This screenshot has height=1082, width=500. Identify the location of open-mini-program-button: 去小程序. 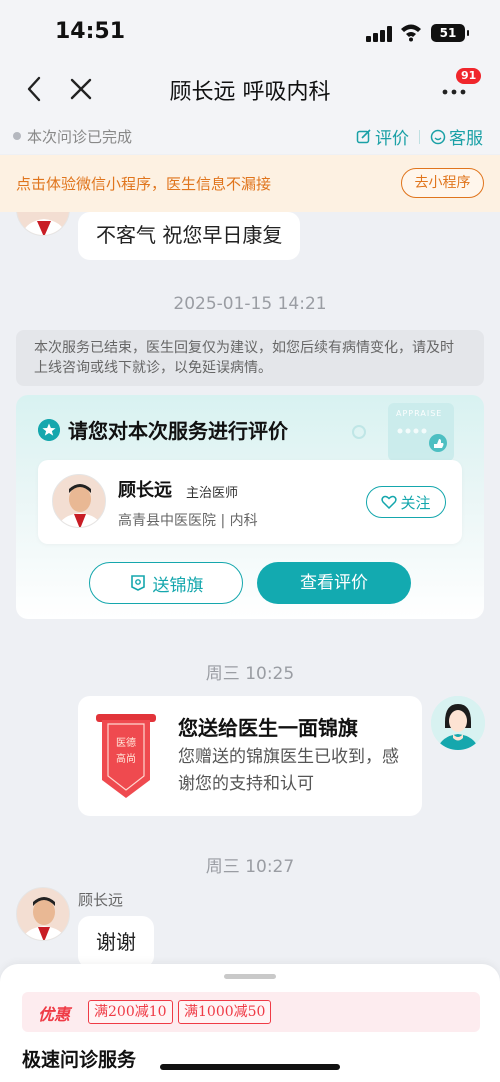
(442, 183).